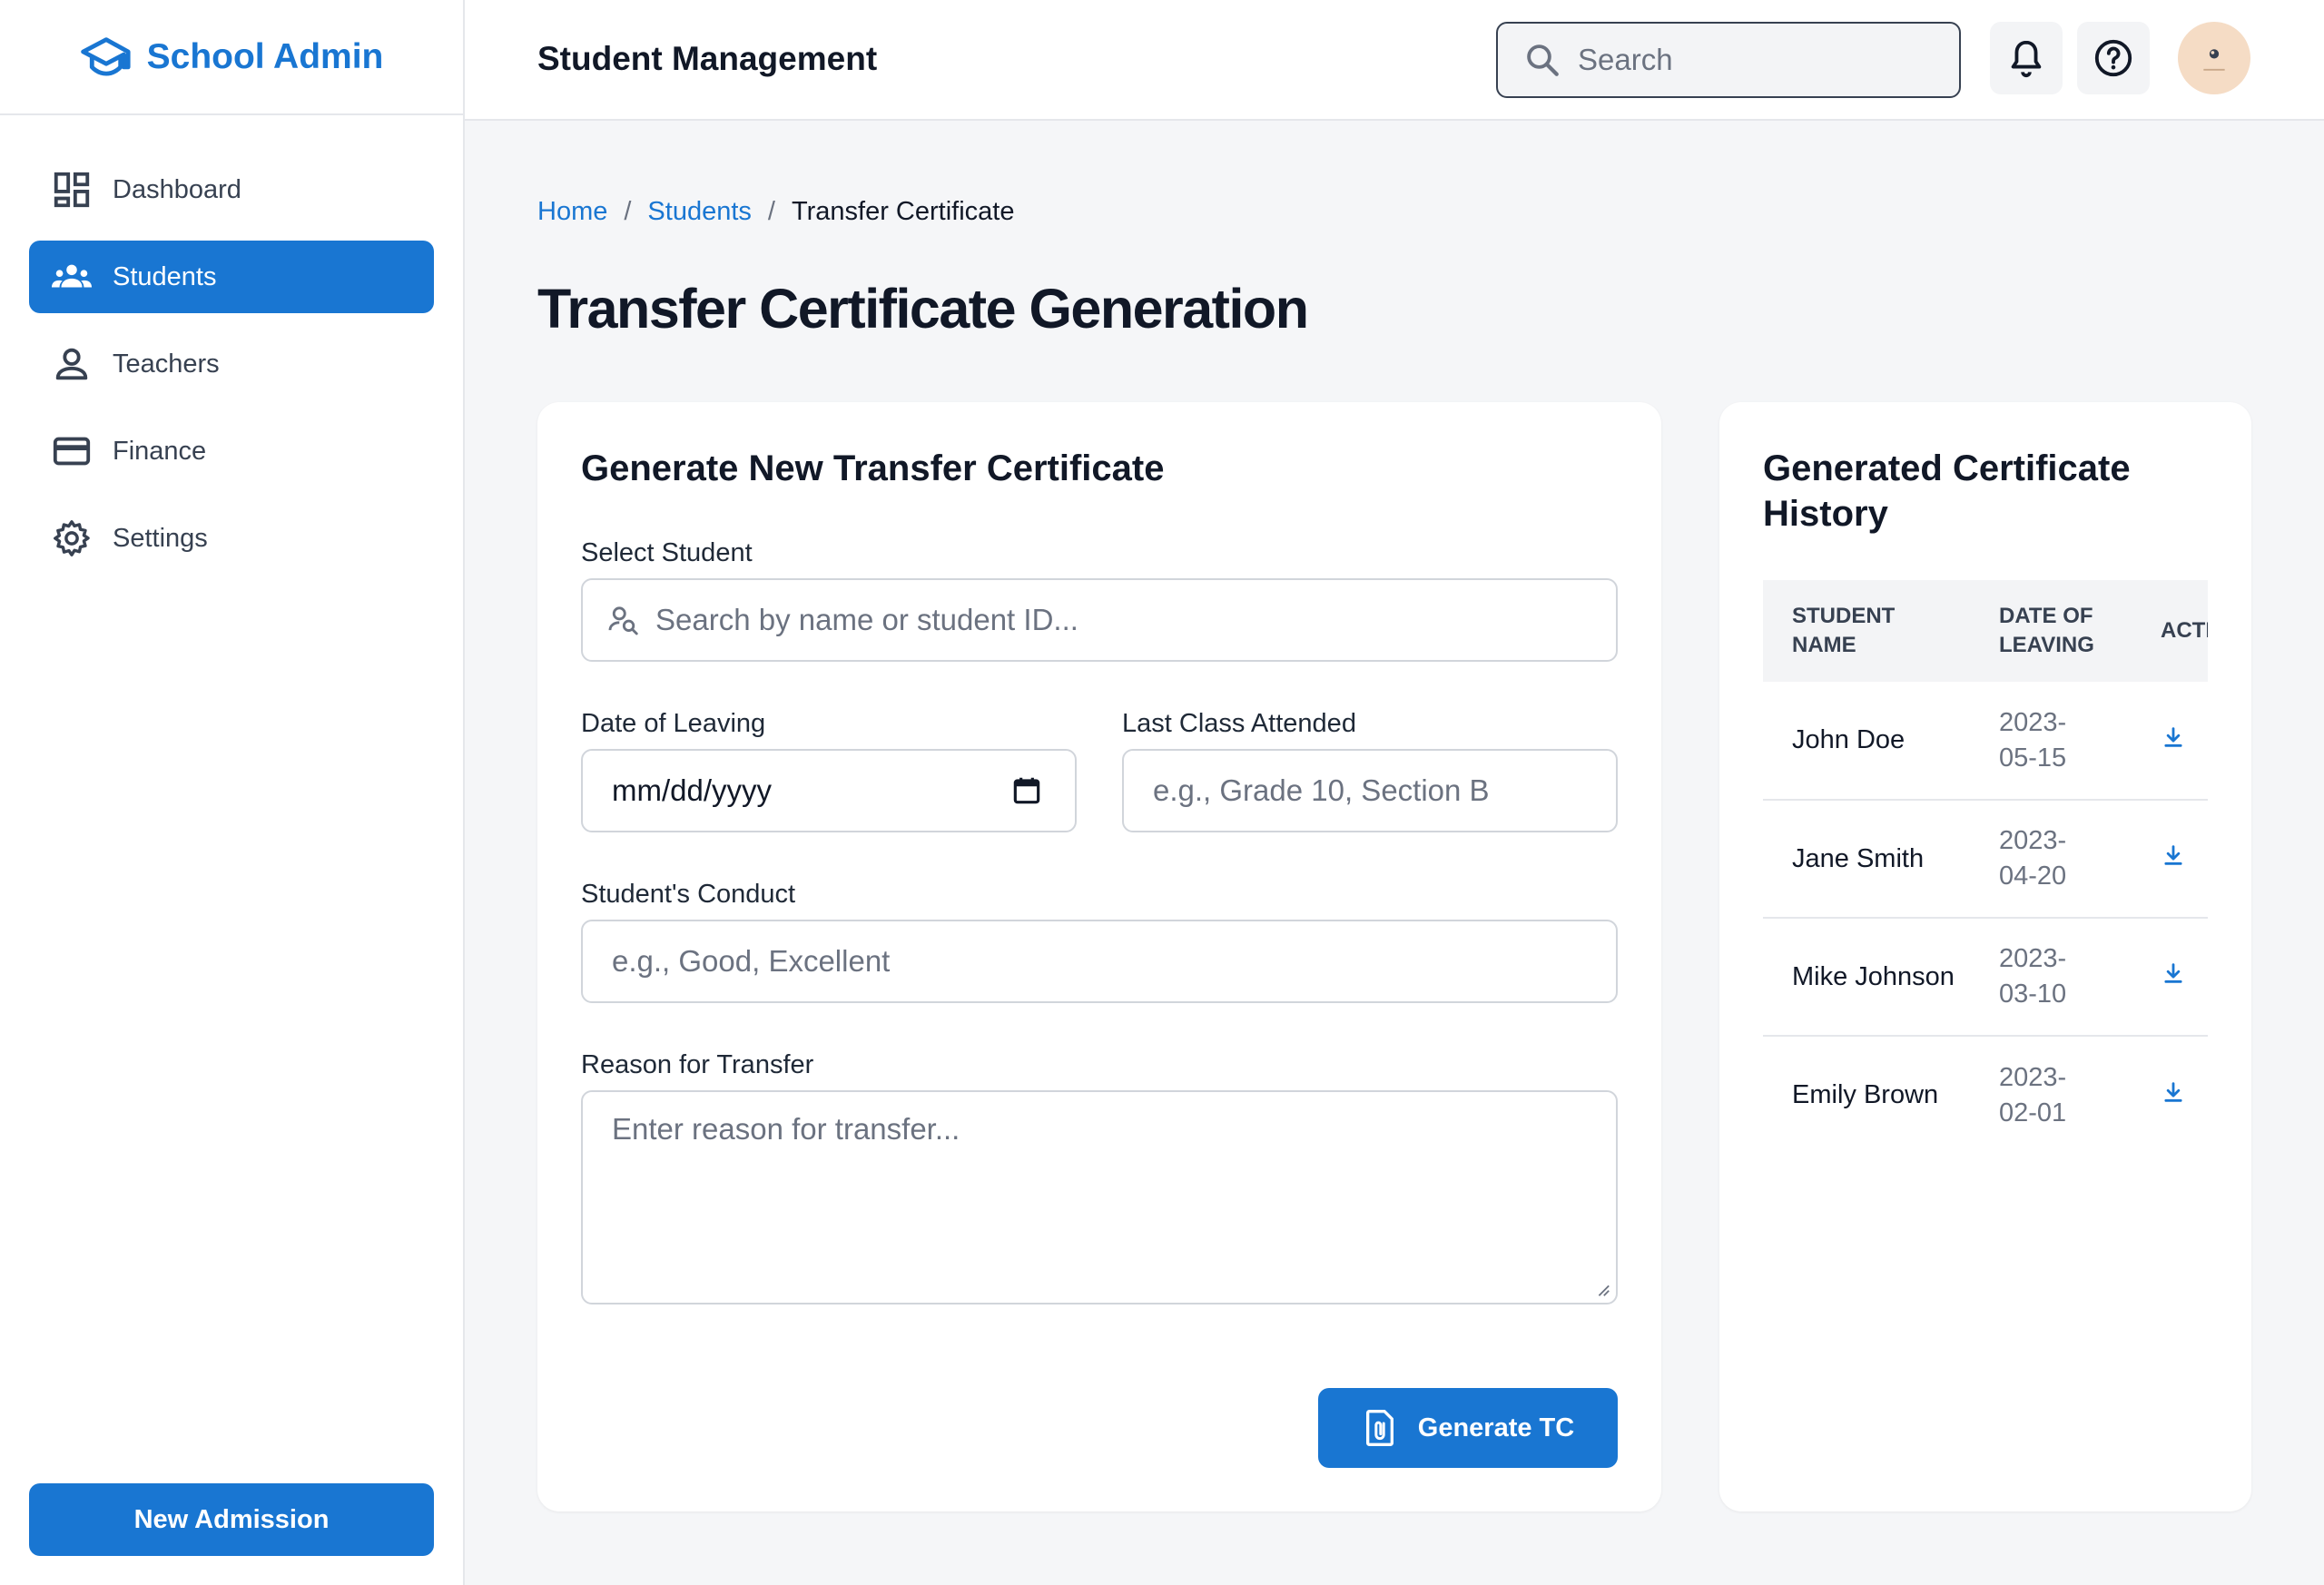 The image size is (2324, 1585). I want to click on breadcrumb: Home / Students / Transfer Certificate, so click(775, 212).